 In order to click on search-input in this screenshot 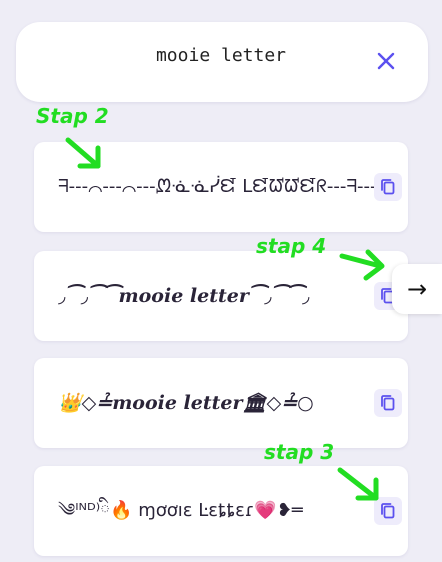, I will do `click(221, 55)`.